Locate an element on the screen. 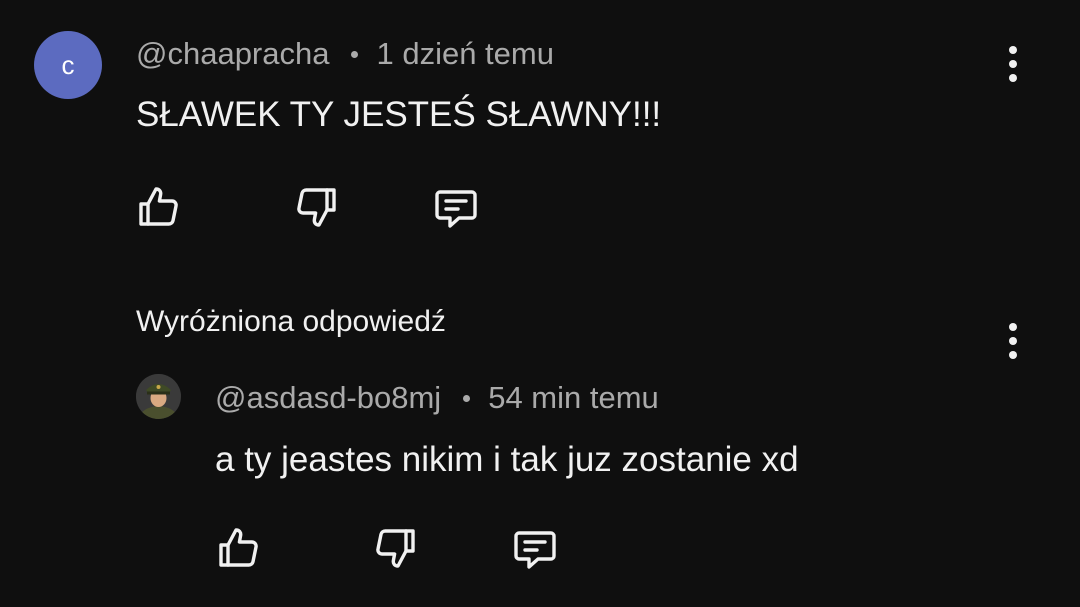 This screenshot has width=1080, height=607. reply-like-button is located at coordinates (238, 548).